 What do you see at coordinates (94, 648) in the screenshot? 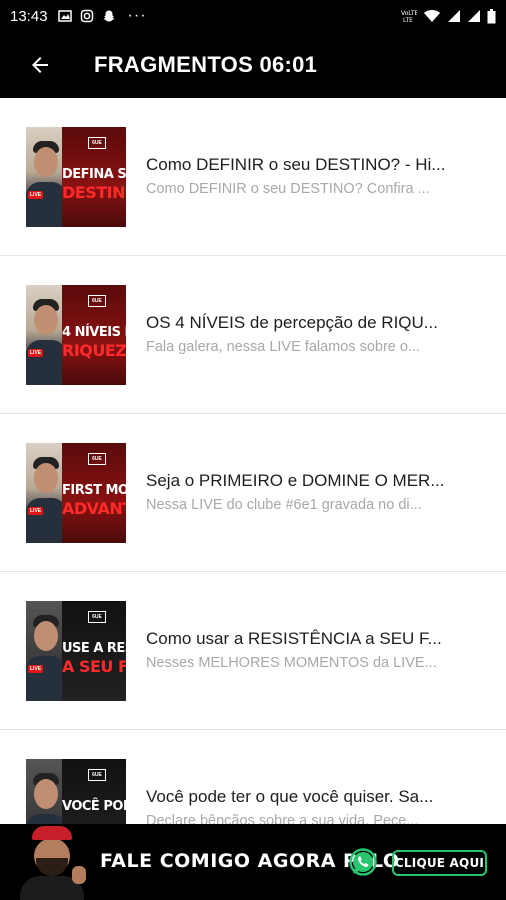
I see `thumbnail-text: USE A RESISTÊN` at bounding box center [94, 648].